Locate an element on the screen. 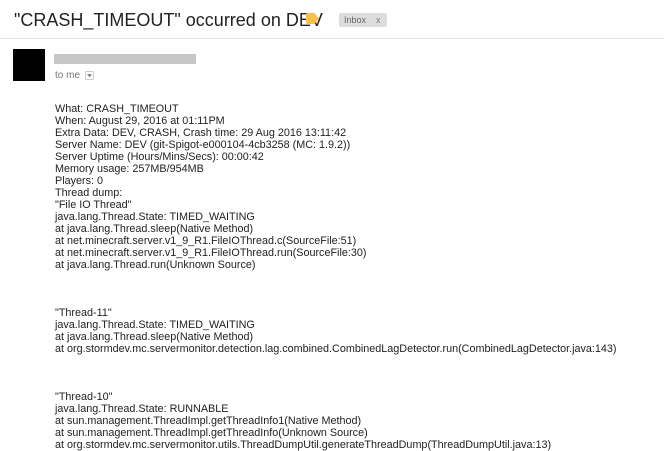  body-line: Players: 0 is located at coordinates (79, 181).